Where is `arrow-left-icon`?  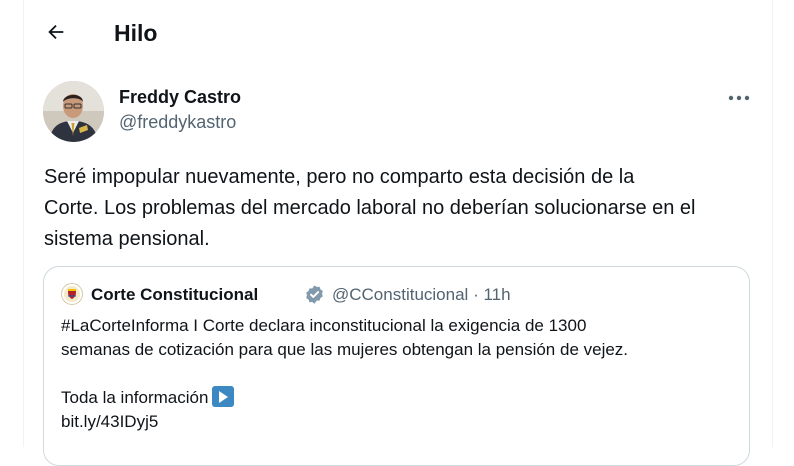 arrow-left-icon is located at coordinates (56, 32).